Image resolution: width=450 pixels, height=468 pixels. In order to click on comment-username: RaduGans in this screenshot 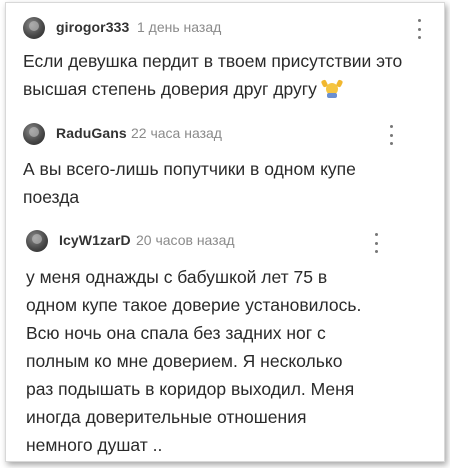, I will do `click(91, 133)`.